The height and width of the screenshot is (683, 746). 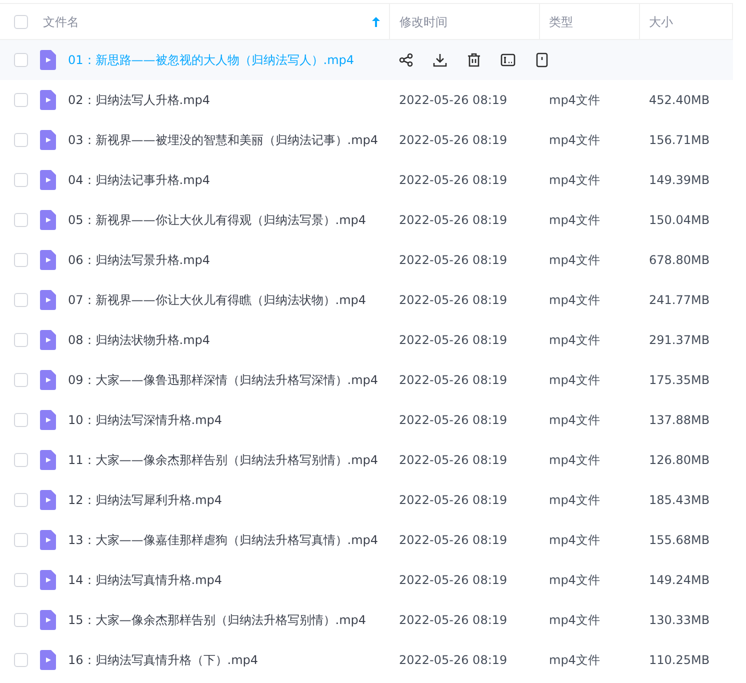 What do you see at coordinates (406, 60) in the screenshot?
I see `share-icon` at bounding box center [406, 60].